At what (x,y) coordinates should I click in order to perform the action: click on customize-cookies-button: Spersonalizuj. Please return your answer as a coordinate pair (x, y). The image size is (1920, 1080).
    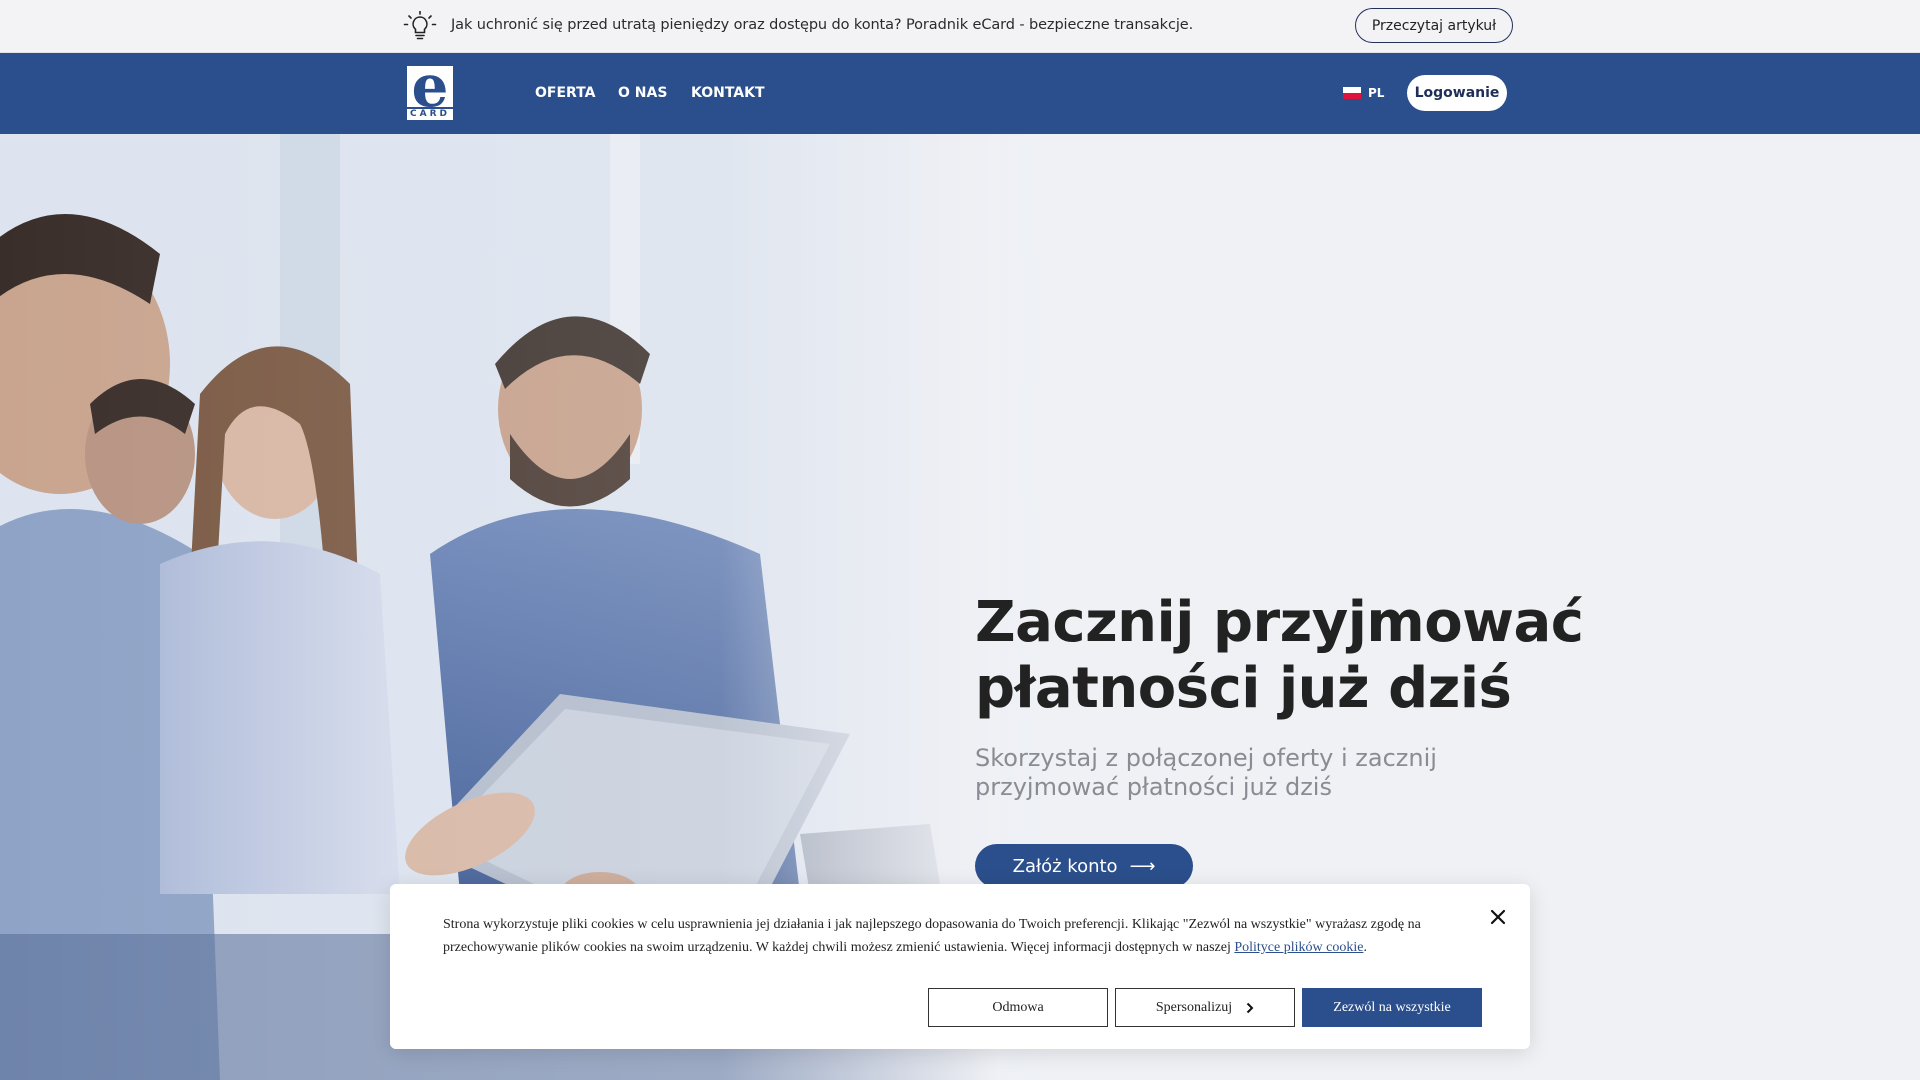
    Looking at the image, I should click on (1205, 1007).